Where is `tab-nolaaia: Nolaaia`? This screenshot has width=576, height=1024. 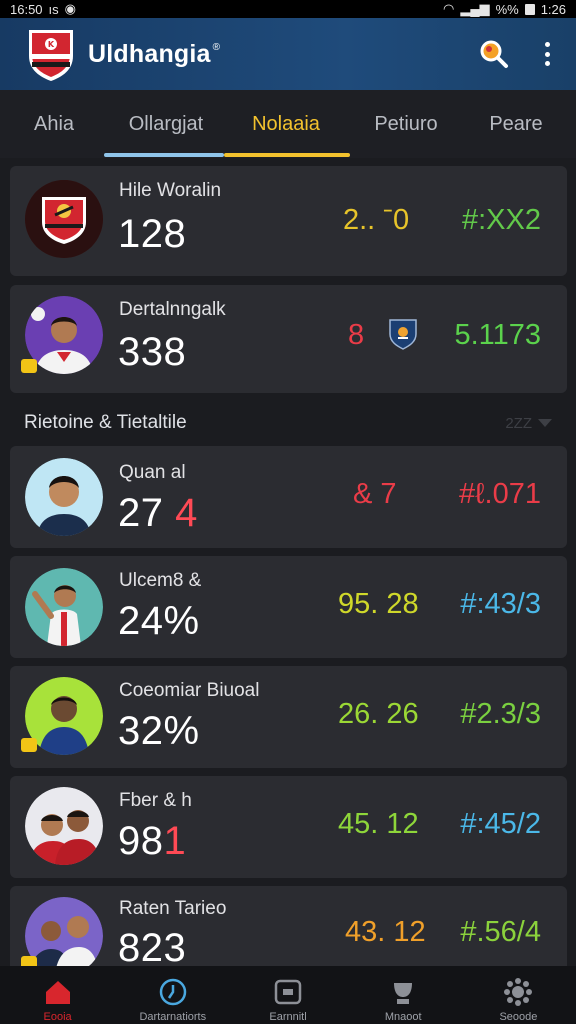 tab-nolaaia: Nolaaia is located at coordinates (286, 124).